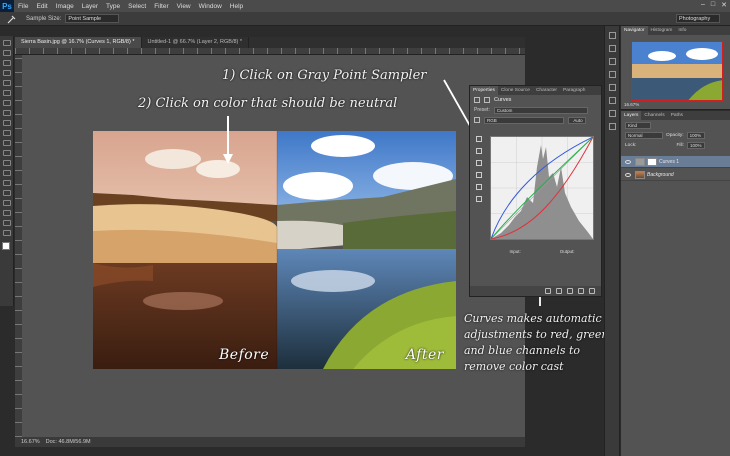 This screenshot has height=456, width=730. What do you see at coordinates (535, 100) in the screenshot?
I see `properties-header: Curves` at bounding box center [535, 100].